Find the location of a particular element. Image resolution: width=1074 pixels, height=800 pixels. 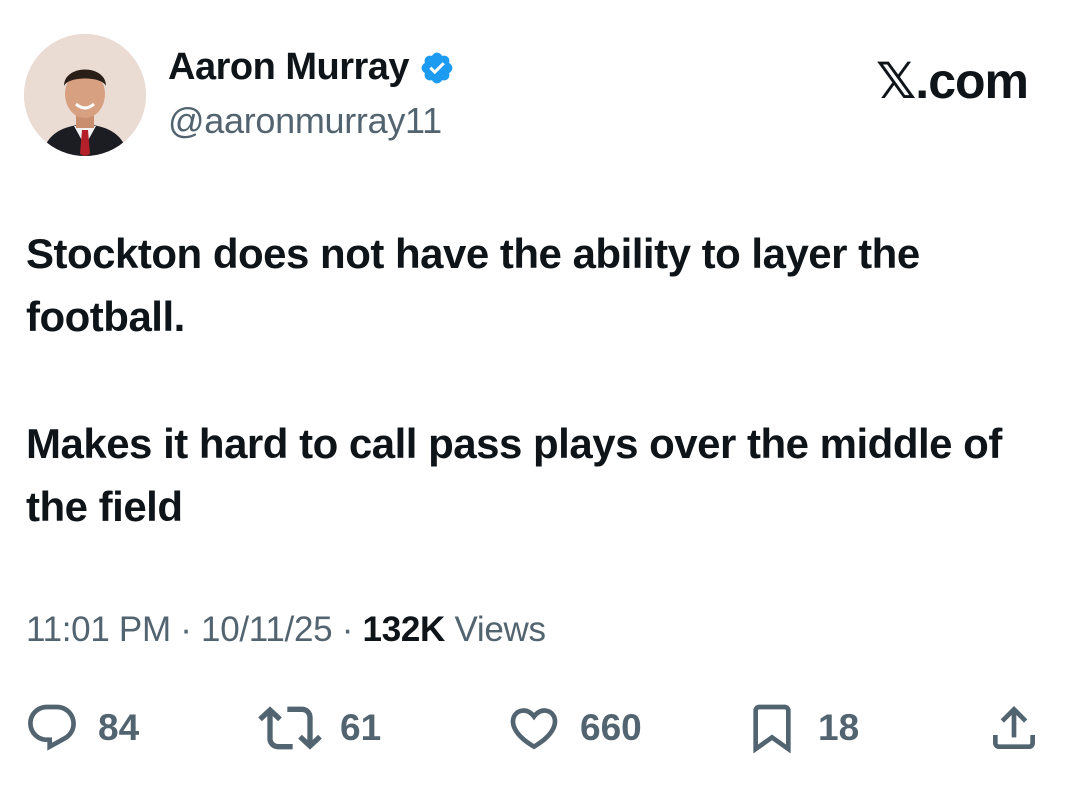

tweet-meta: 11:01 PM · 10/11/25 · 132K Views is located at coordinates (286, 630).